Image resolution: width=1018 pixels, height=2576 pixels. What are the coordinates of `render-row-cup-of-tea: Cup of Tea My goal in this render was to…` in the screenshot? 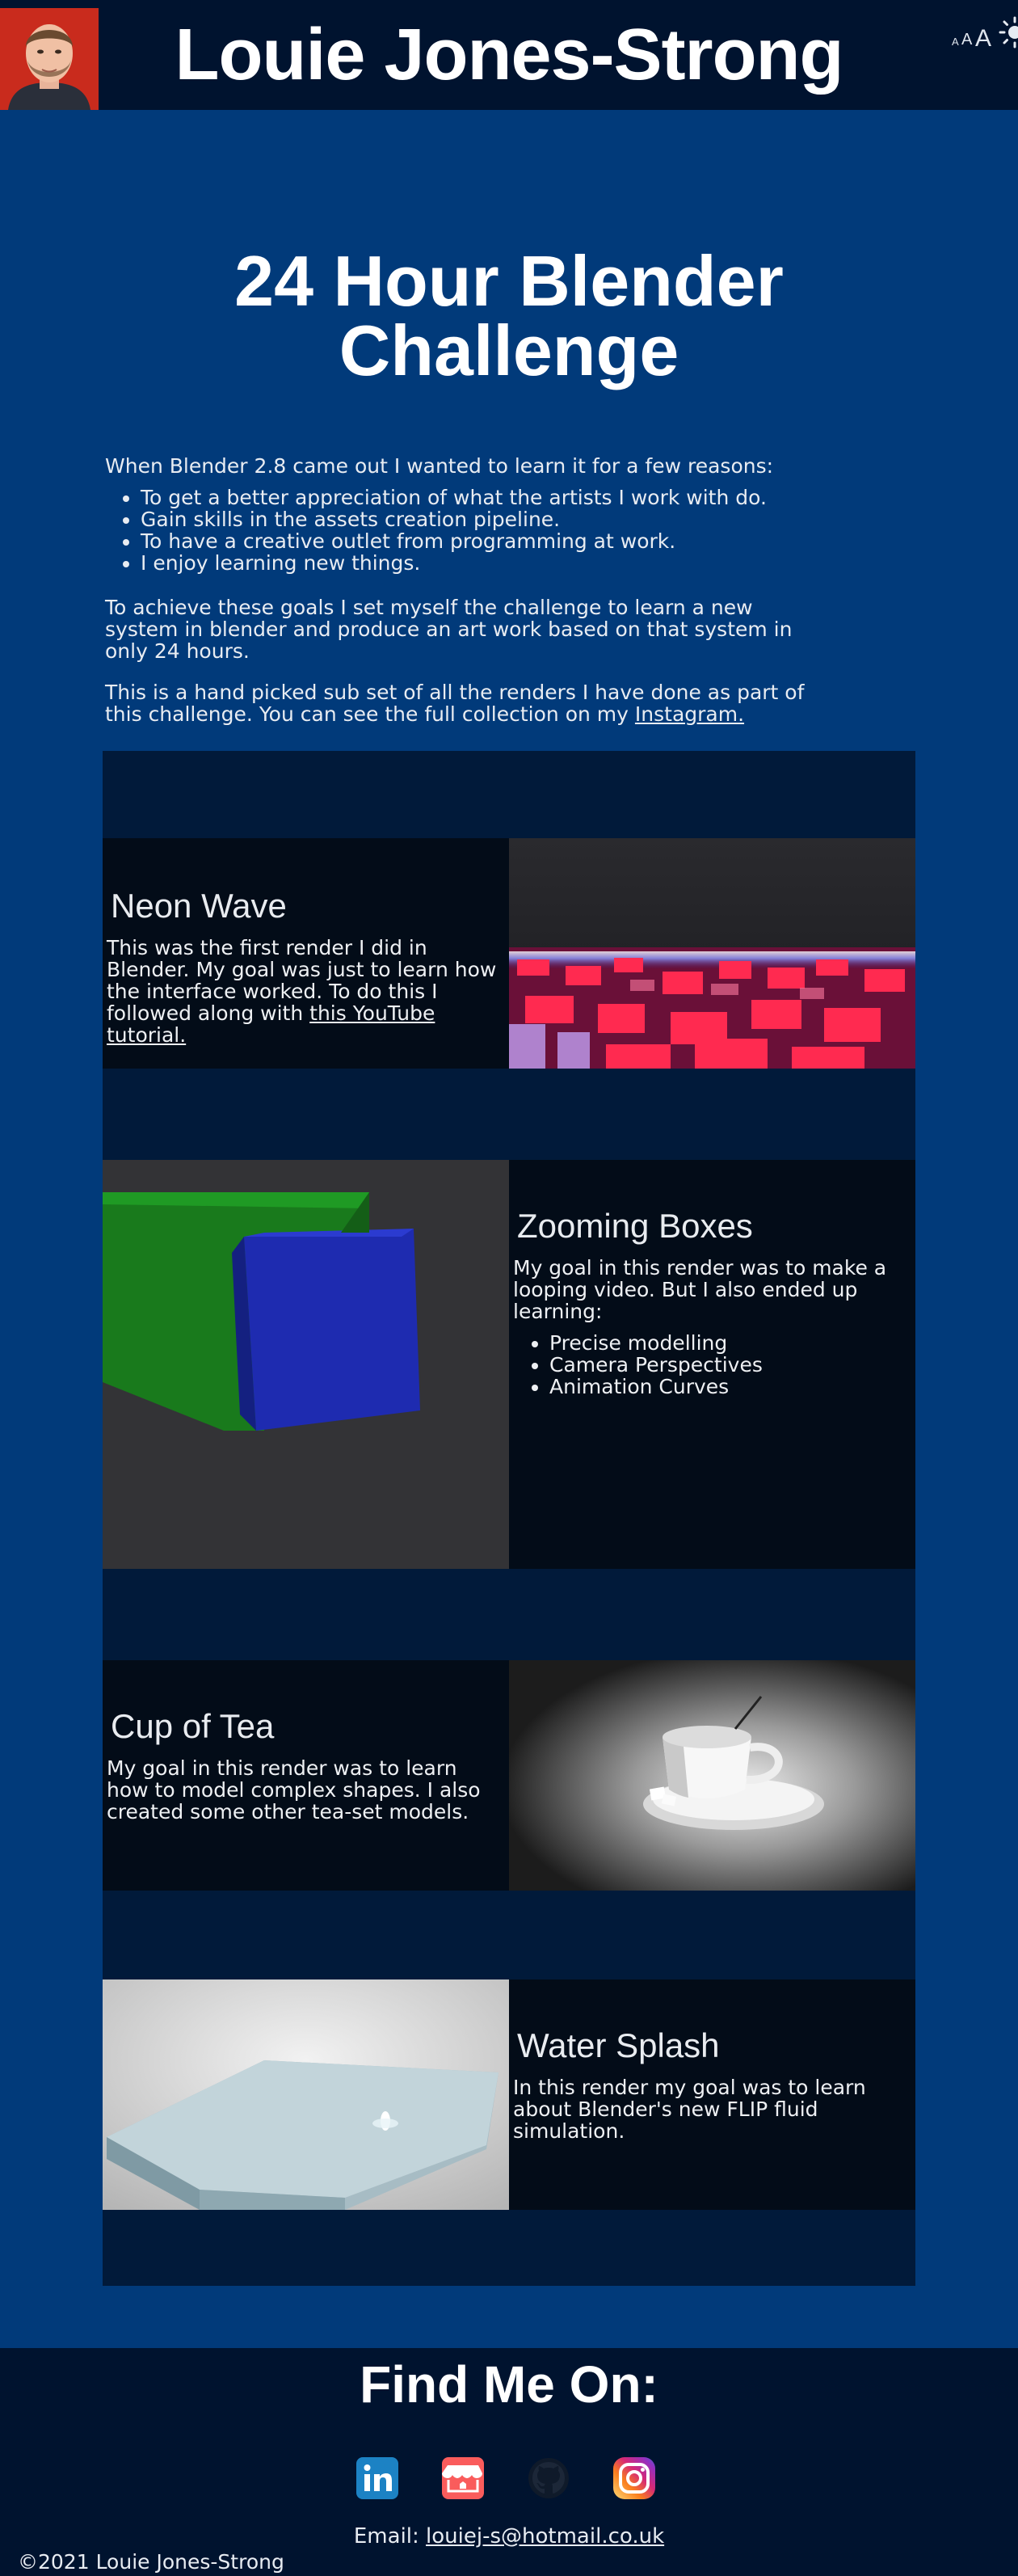 It's located at (509, 1776).